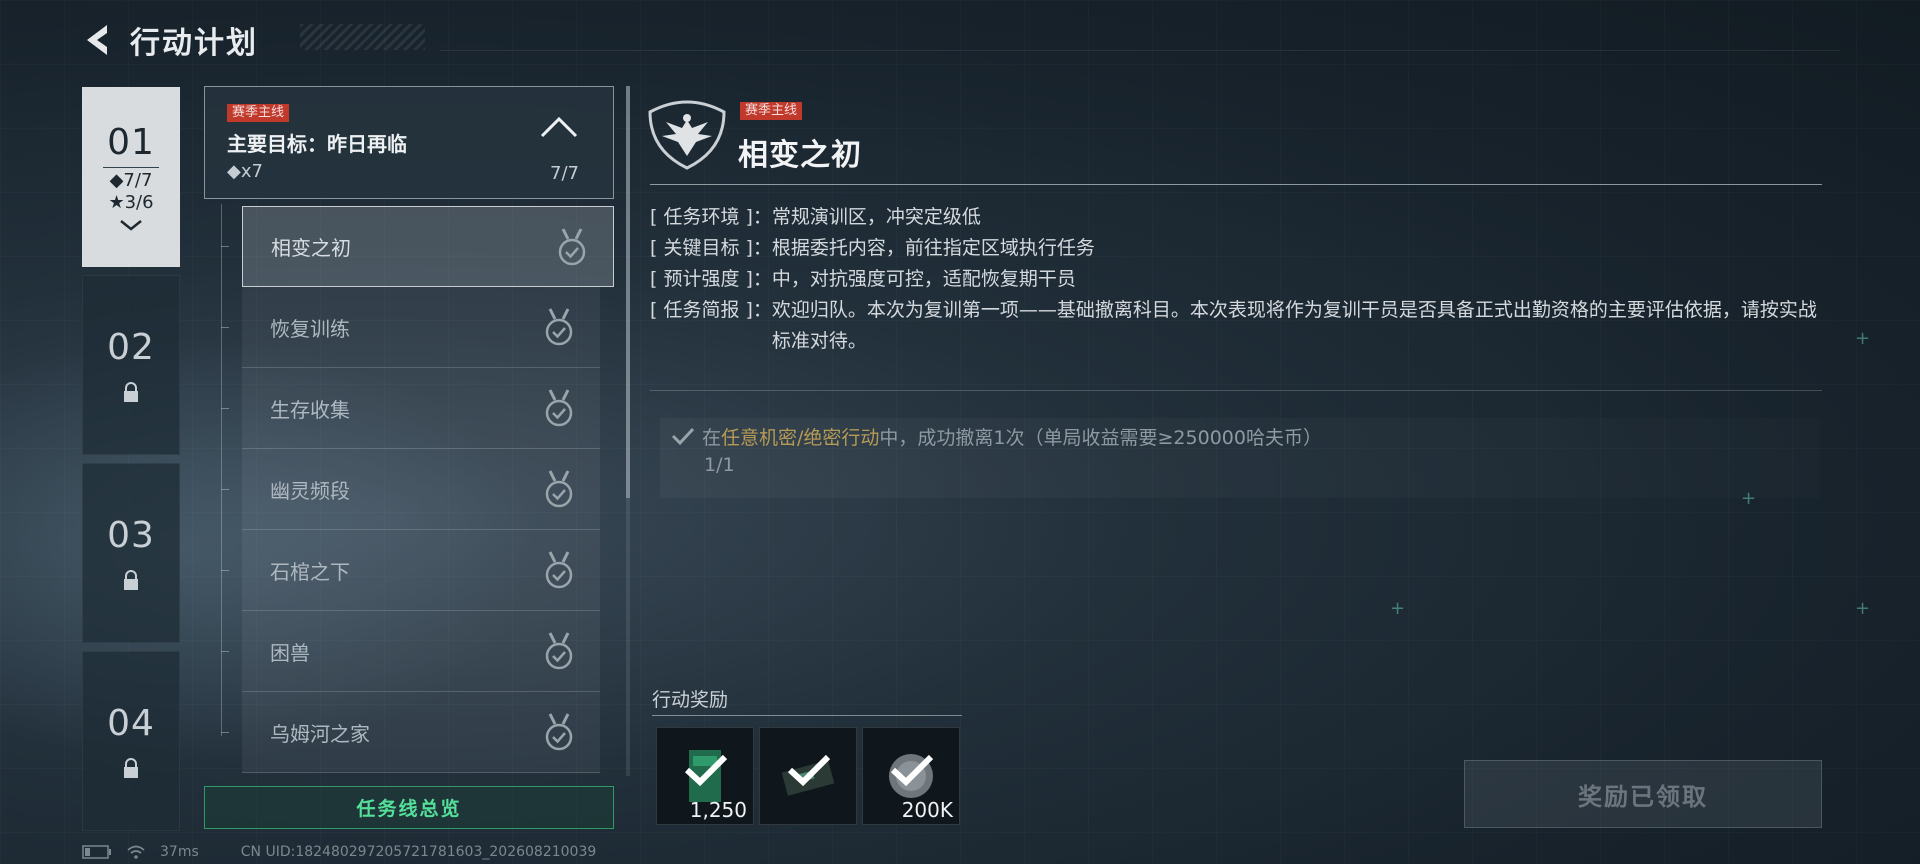  What do you see at coordinates (428, 246) in the screenshot?
I see `sub-quest-item: 相变之初` at bounding box center [428, 246].